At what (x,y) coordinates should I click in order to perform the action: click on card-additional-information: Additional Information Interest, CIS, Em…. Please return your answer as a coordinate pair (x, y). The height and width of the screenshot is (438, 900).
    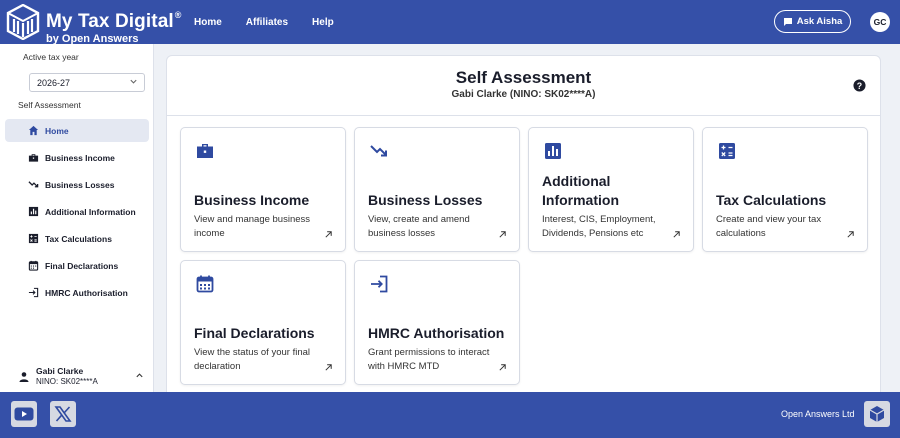
    Looking at the image, I should click on (611, 189).